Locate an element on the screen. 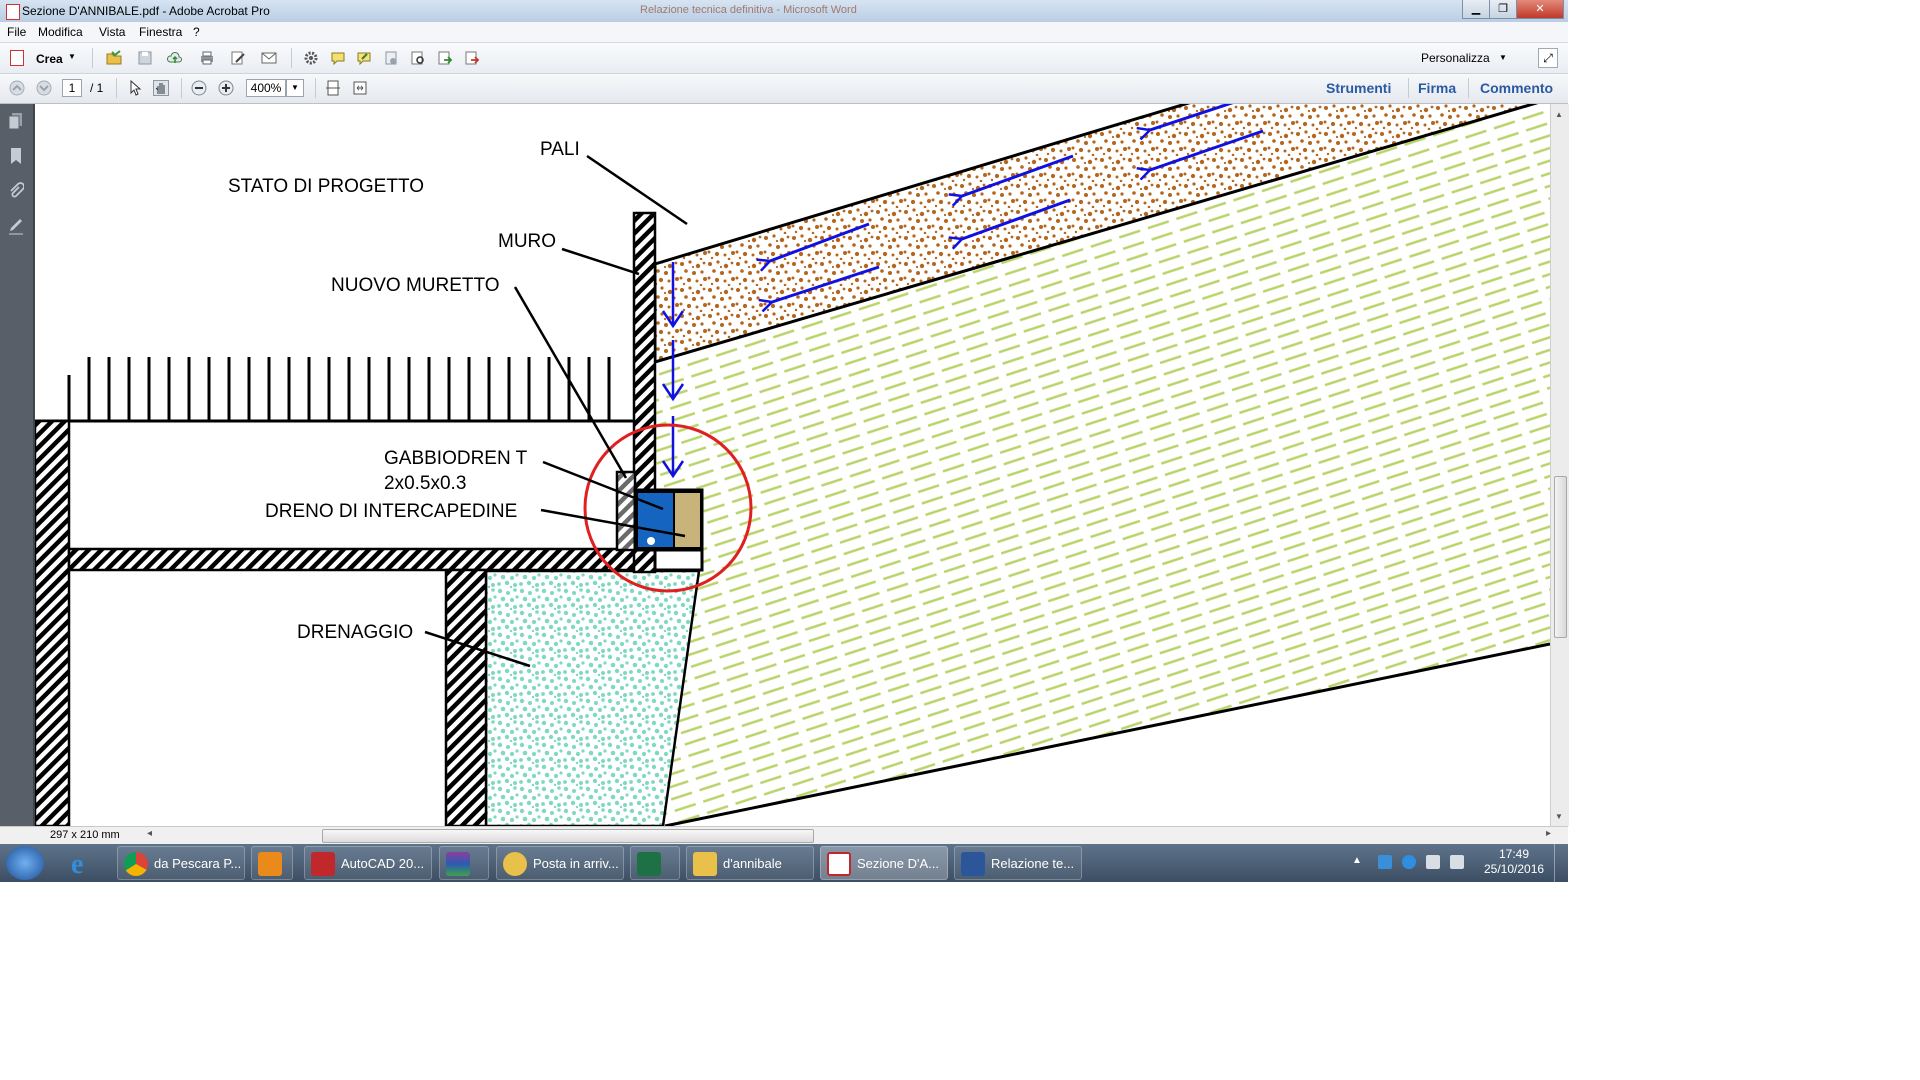 This screenshot has width=1920, height=1080. minimize-button: ▁ is located at coordinates (1476, 9).